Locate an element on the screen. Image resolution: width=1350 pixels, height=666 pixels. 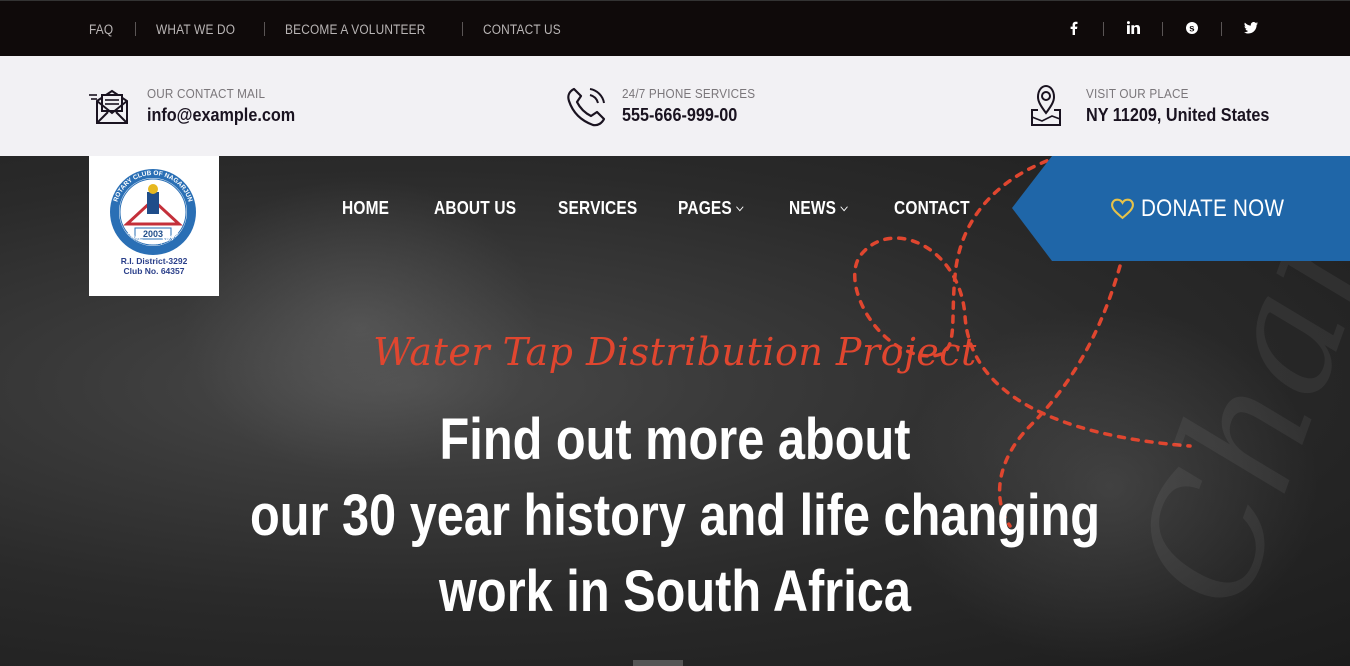
headline-line: our 30 year history and life changing is located at coordinates (675, 515).